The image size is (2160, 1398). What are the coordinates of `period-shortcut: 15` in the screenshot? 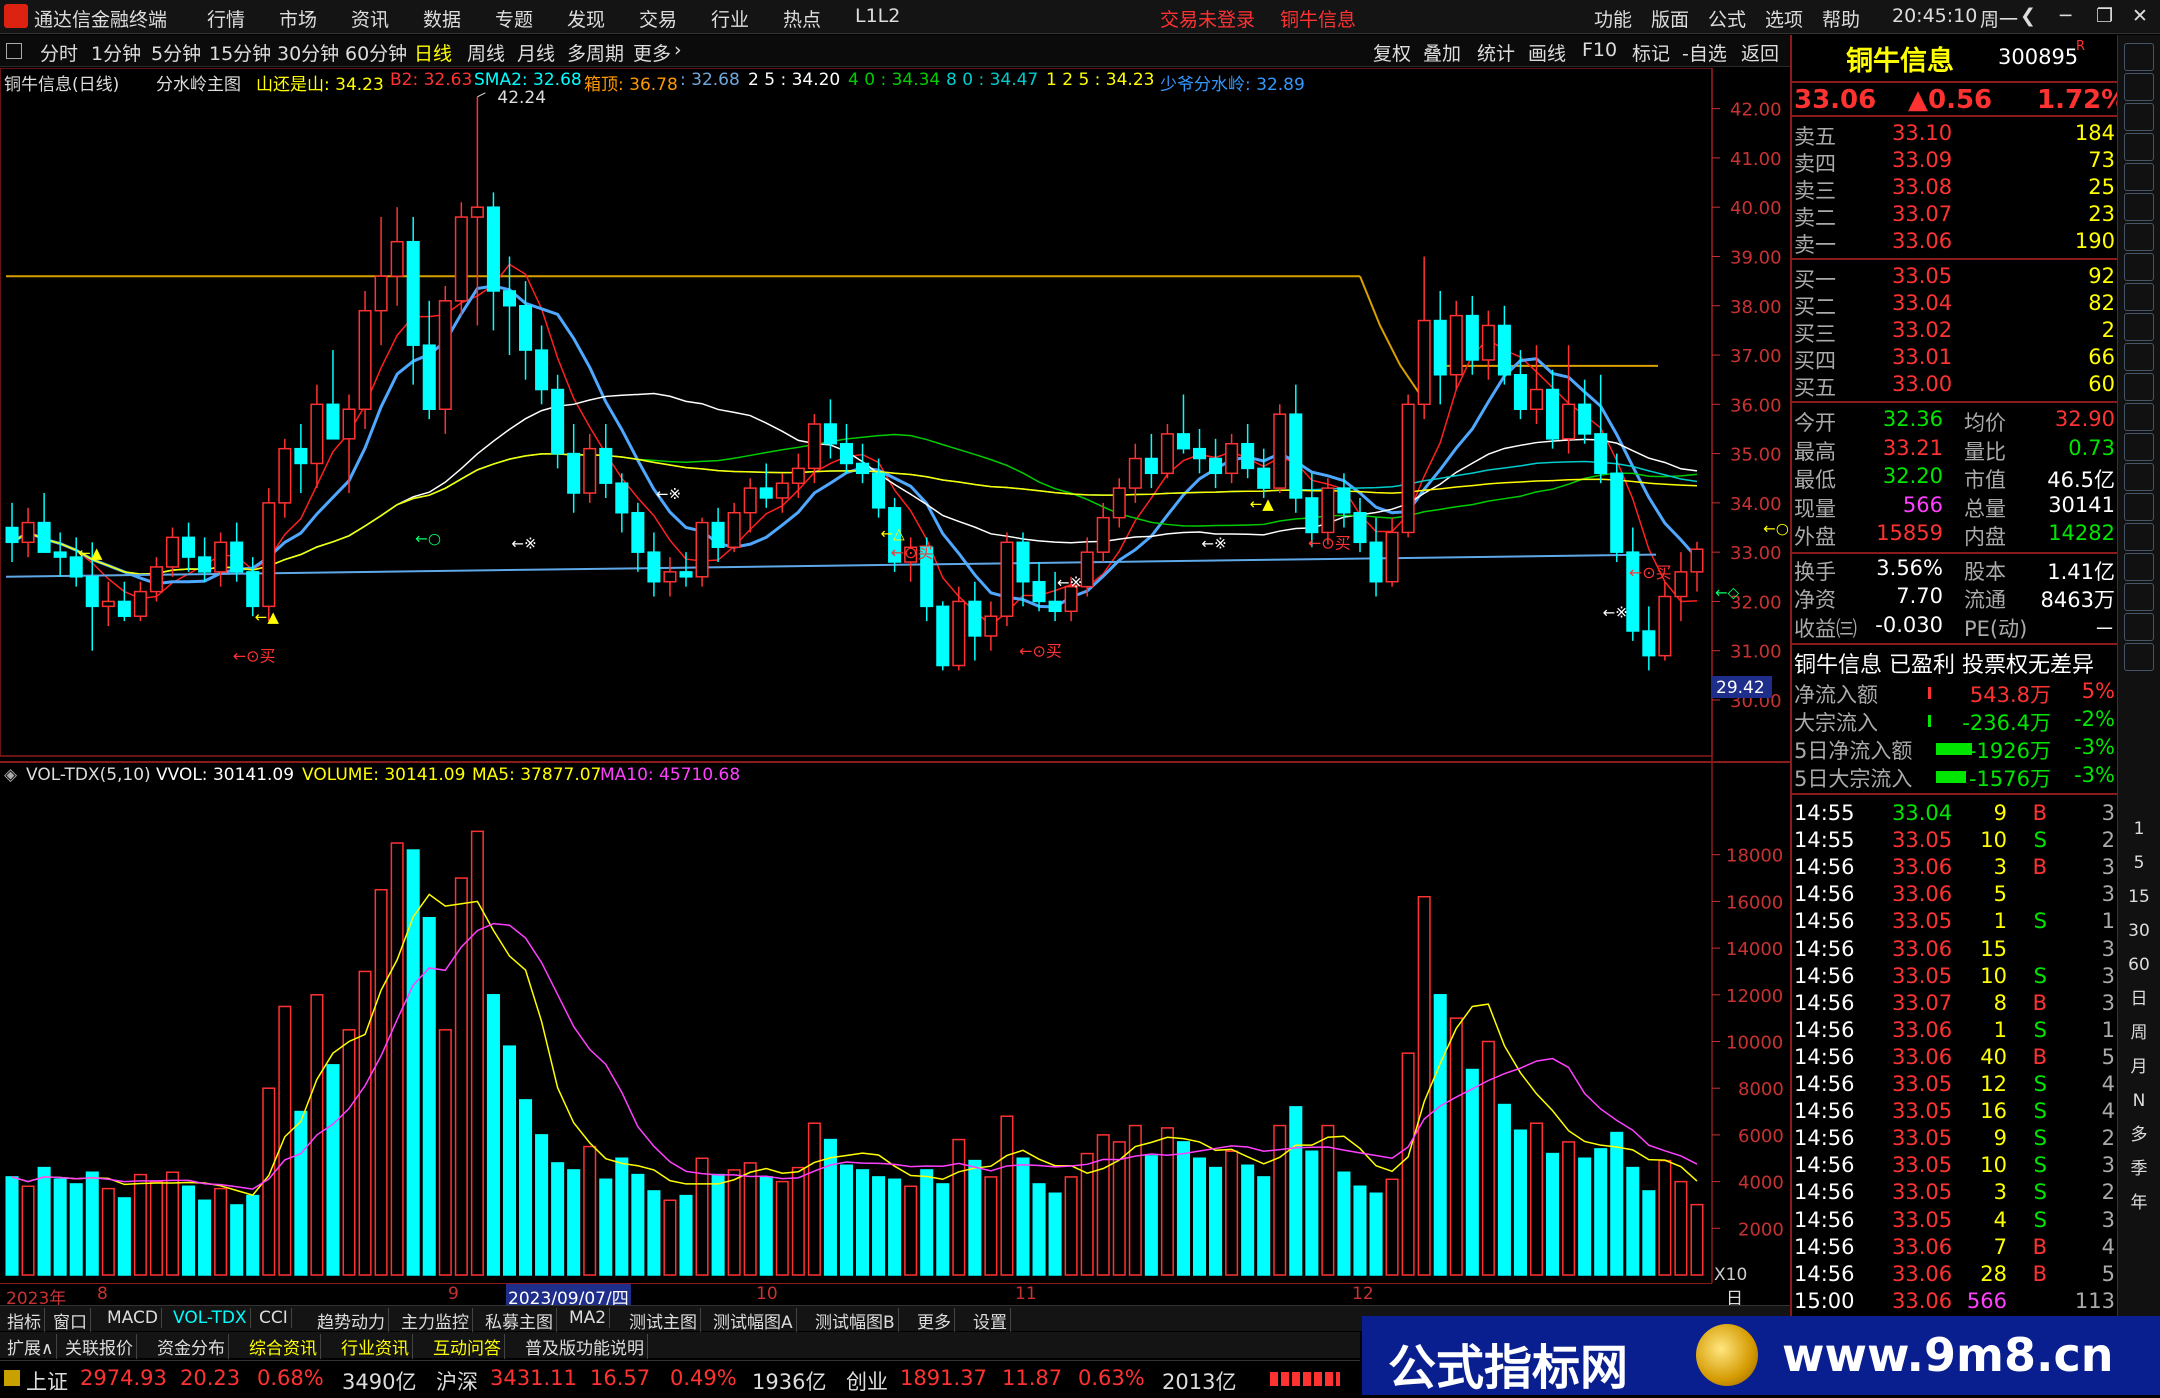 It's located at (2139, 897).